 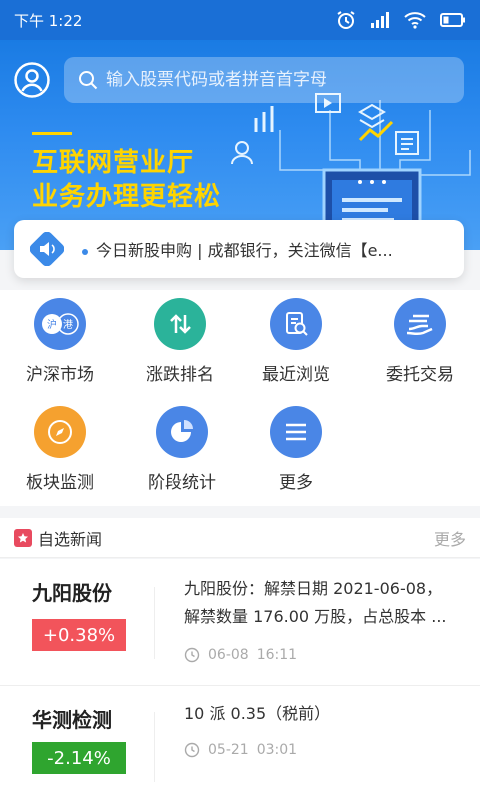 What do you see at coordinates (277, 655) in the screenshot?
I see `news-clock-time: 16:11` at bounding box center [277, 655].